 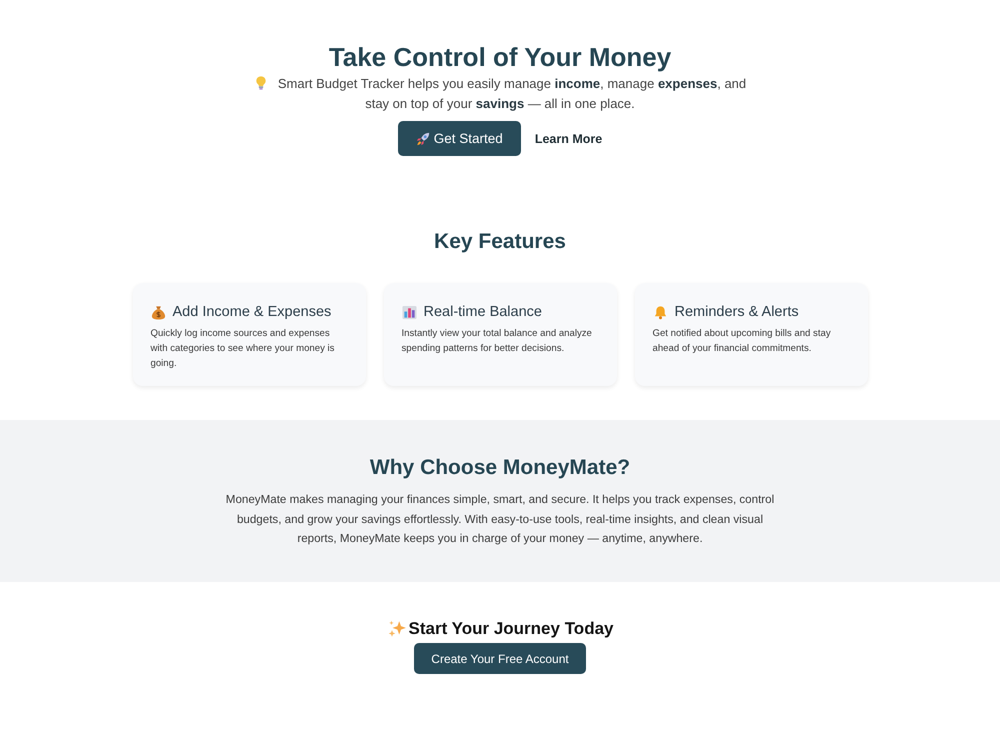 I want to click on section-title: Key Features, so click(x=500, y=242).